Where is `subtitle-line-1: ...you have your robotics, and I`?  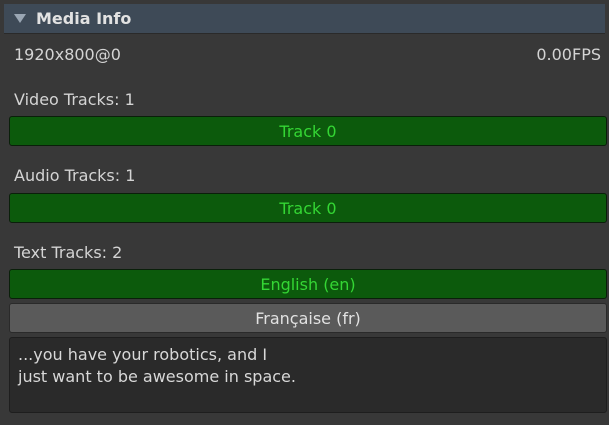
subtitle-line-1: ...you have your robotics, and I is located at coordinates (143, 354).